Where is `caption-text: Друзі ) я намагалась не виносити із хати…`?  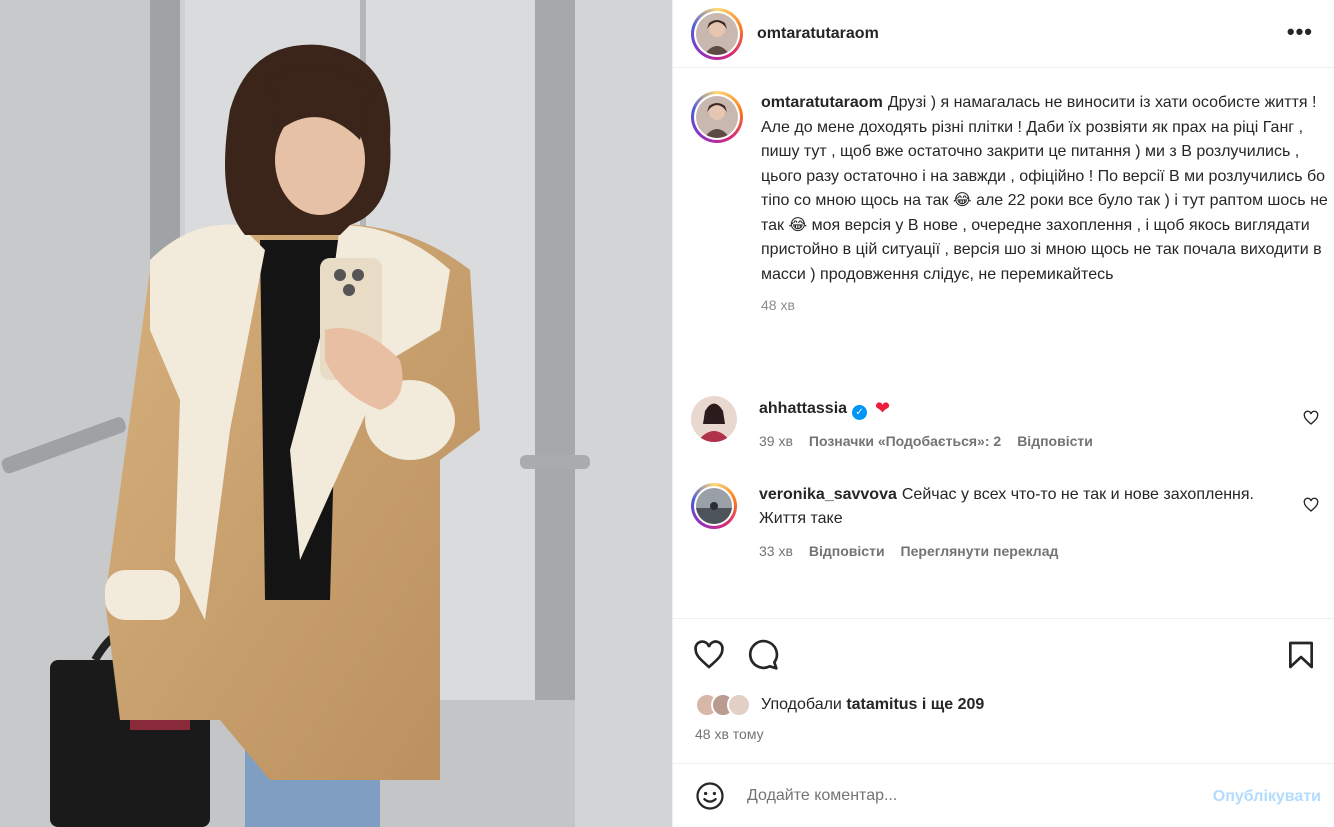
caption-text: Друзі ) я намагалась не виносити із хати… is located at coordinates (1044, 188).